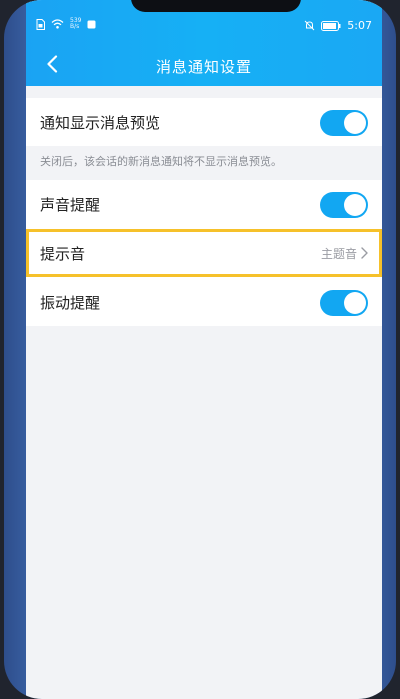 This screenshot has height=699, width=400. Describe the element at coordinates (70, 204) in the screenshot. I see `setting-label-sound: 声音提醒` at that location.